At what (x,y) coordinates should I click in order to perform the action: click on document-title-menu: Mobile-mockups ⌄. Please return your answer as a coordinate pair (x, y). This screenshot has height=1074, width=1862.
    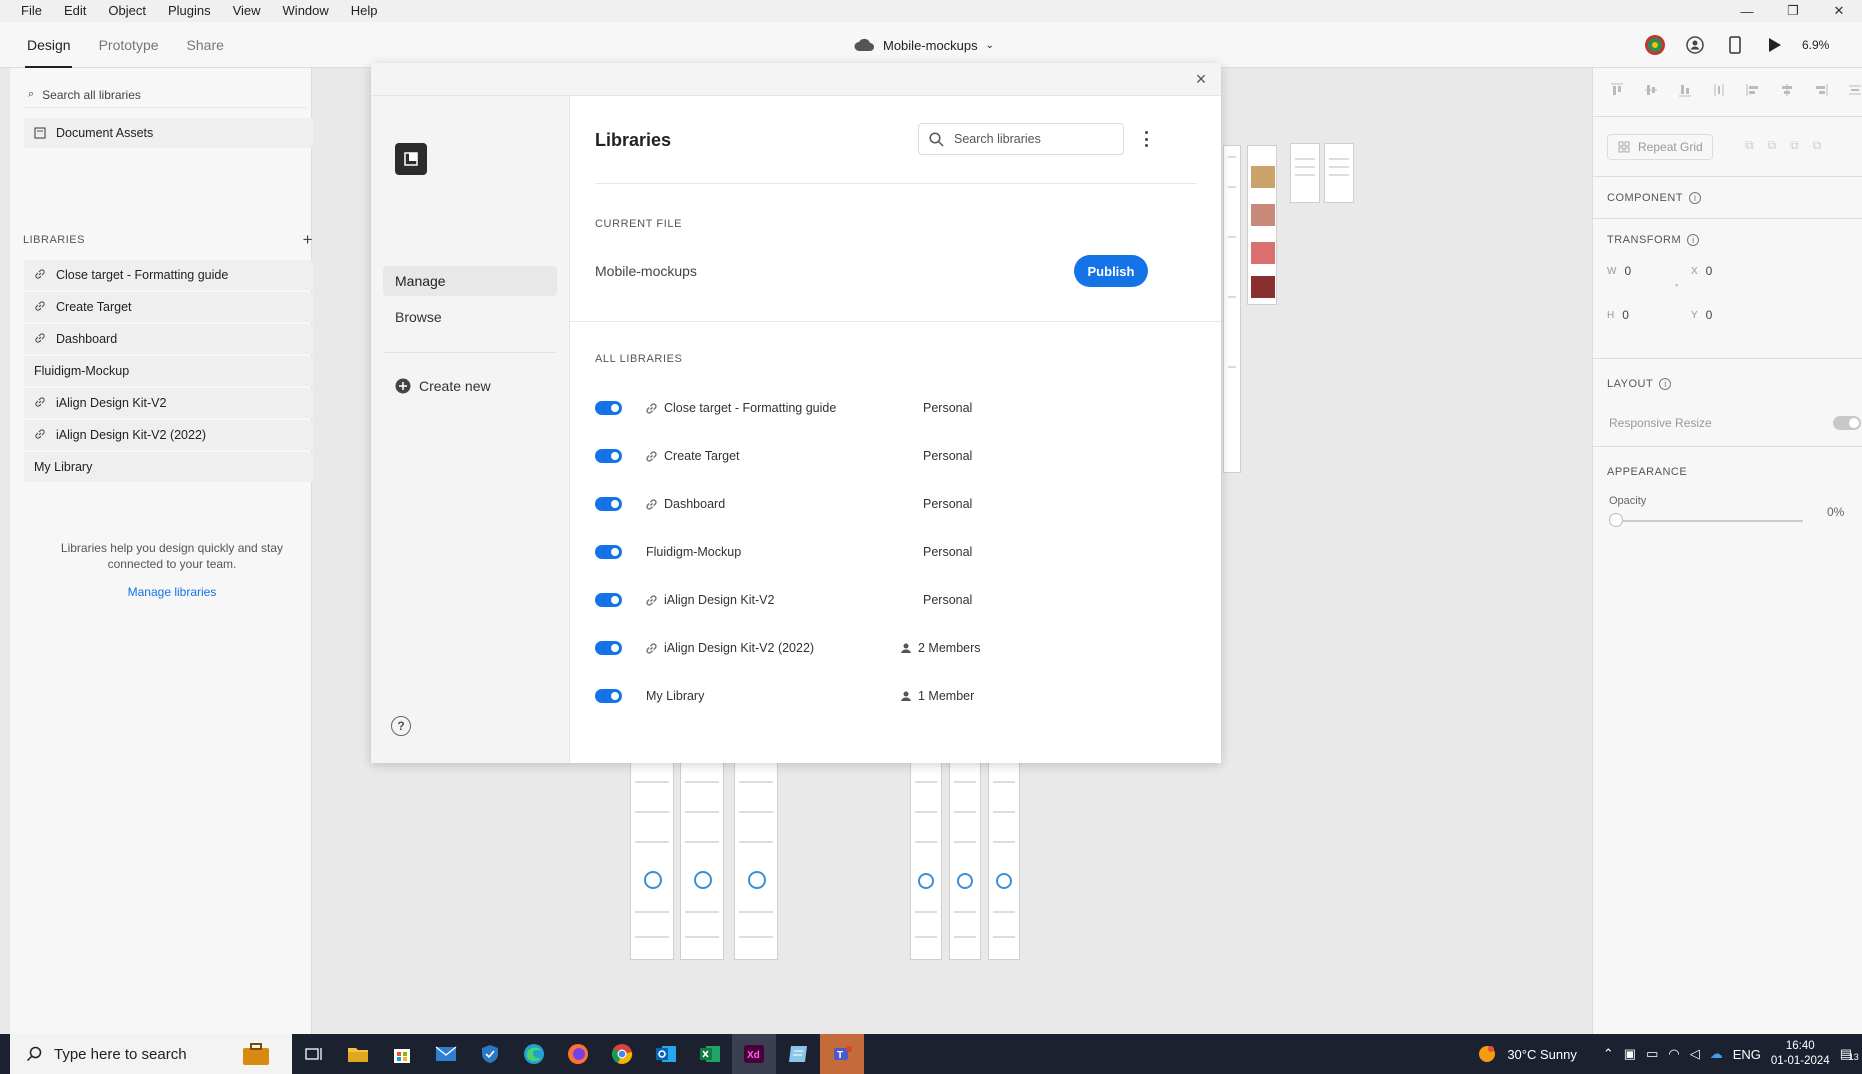
    Looking at the image, I should click on (923, 45).